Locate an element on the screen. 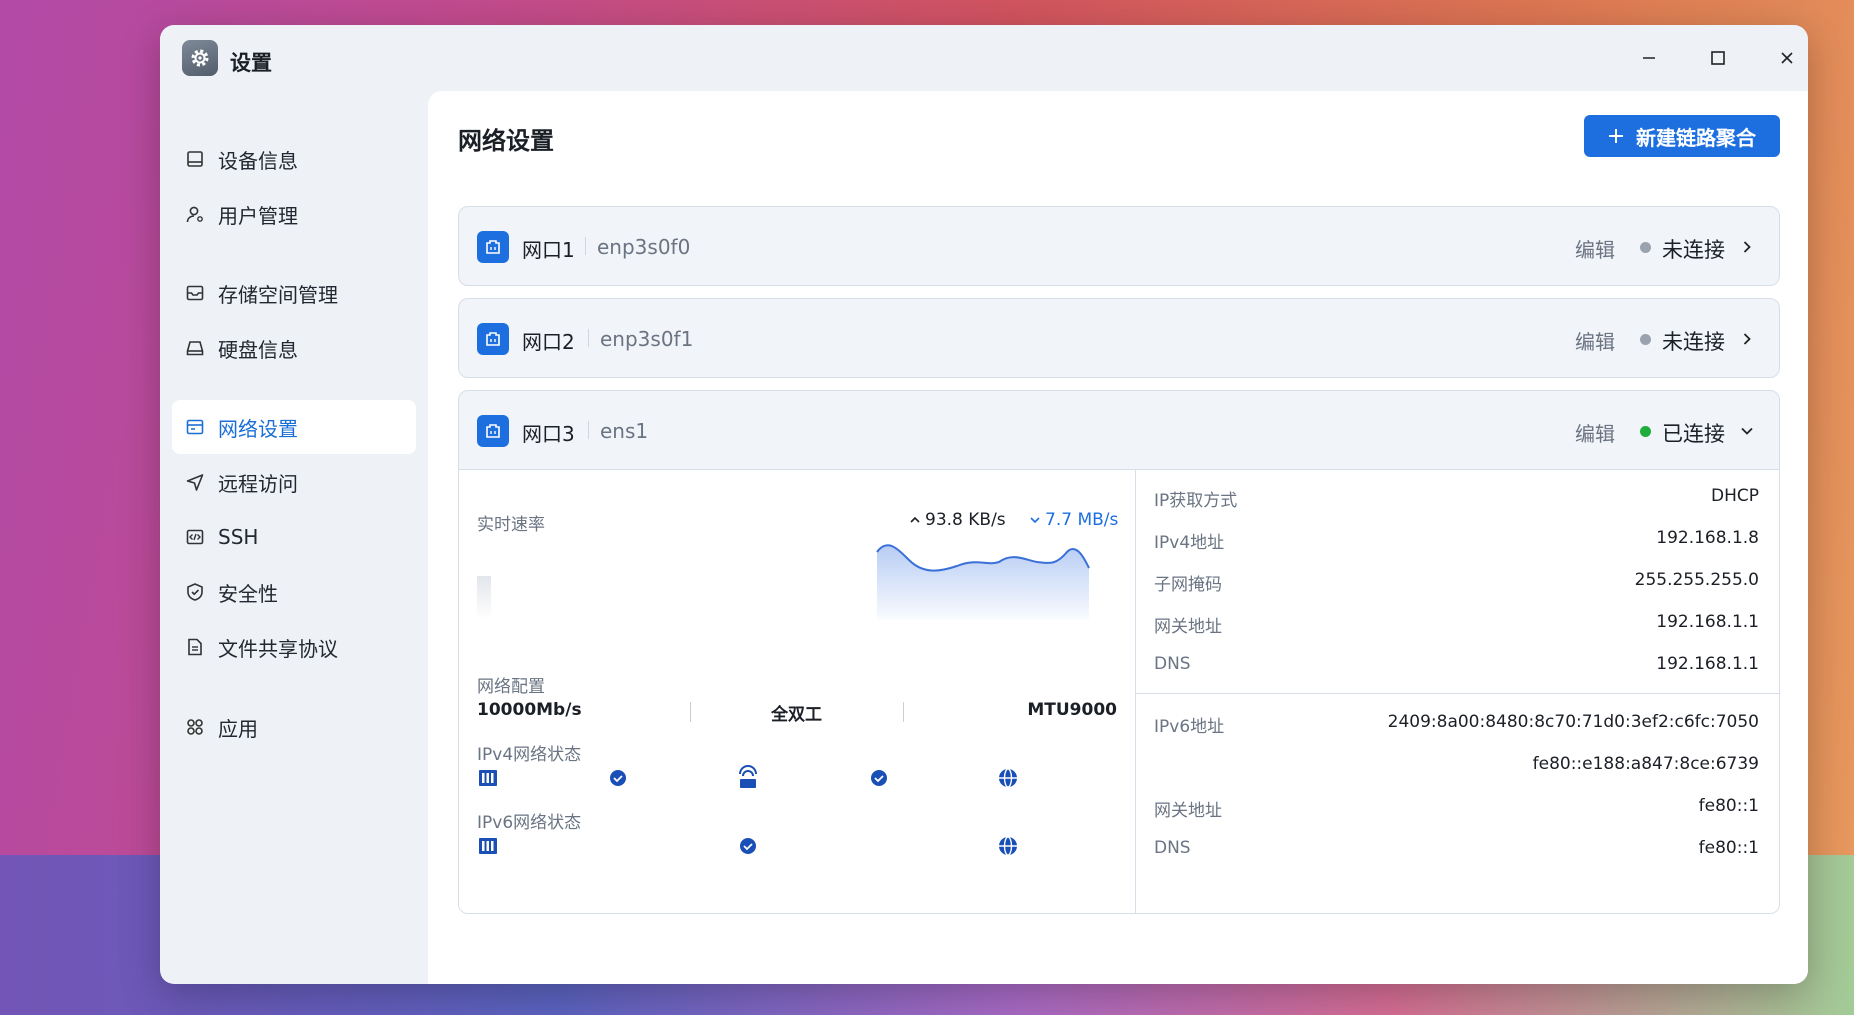 This screenshot has width=1854, height=1015. port-header: 网口2 enp3s0f1 编辑 未连接 is located at coordinates (1119, 338).